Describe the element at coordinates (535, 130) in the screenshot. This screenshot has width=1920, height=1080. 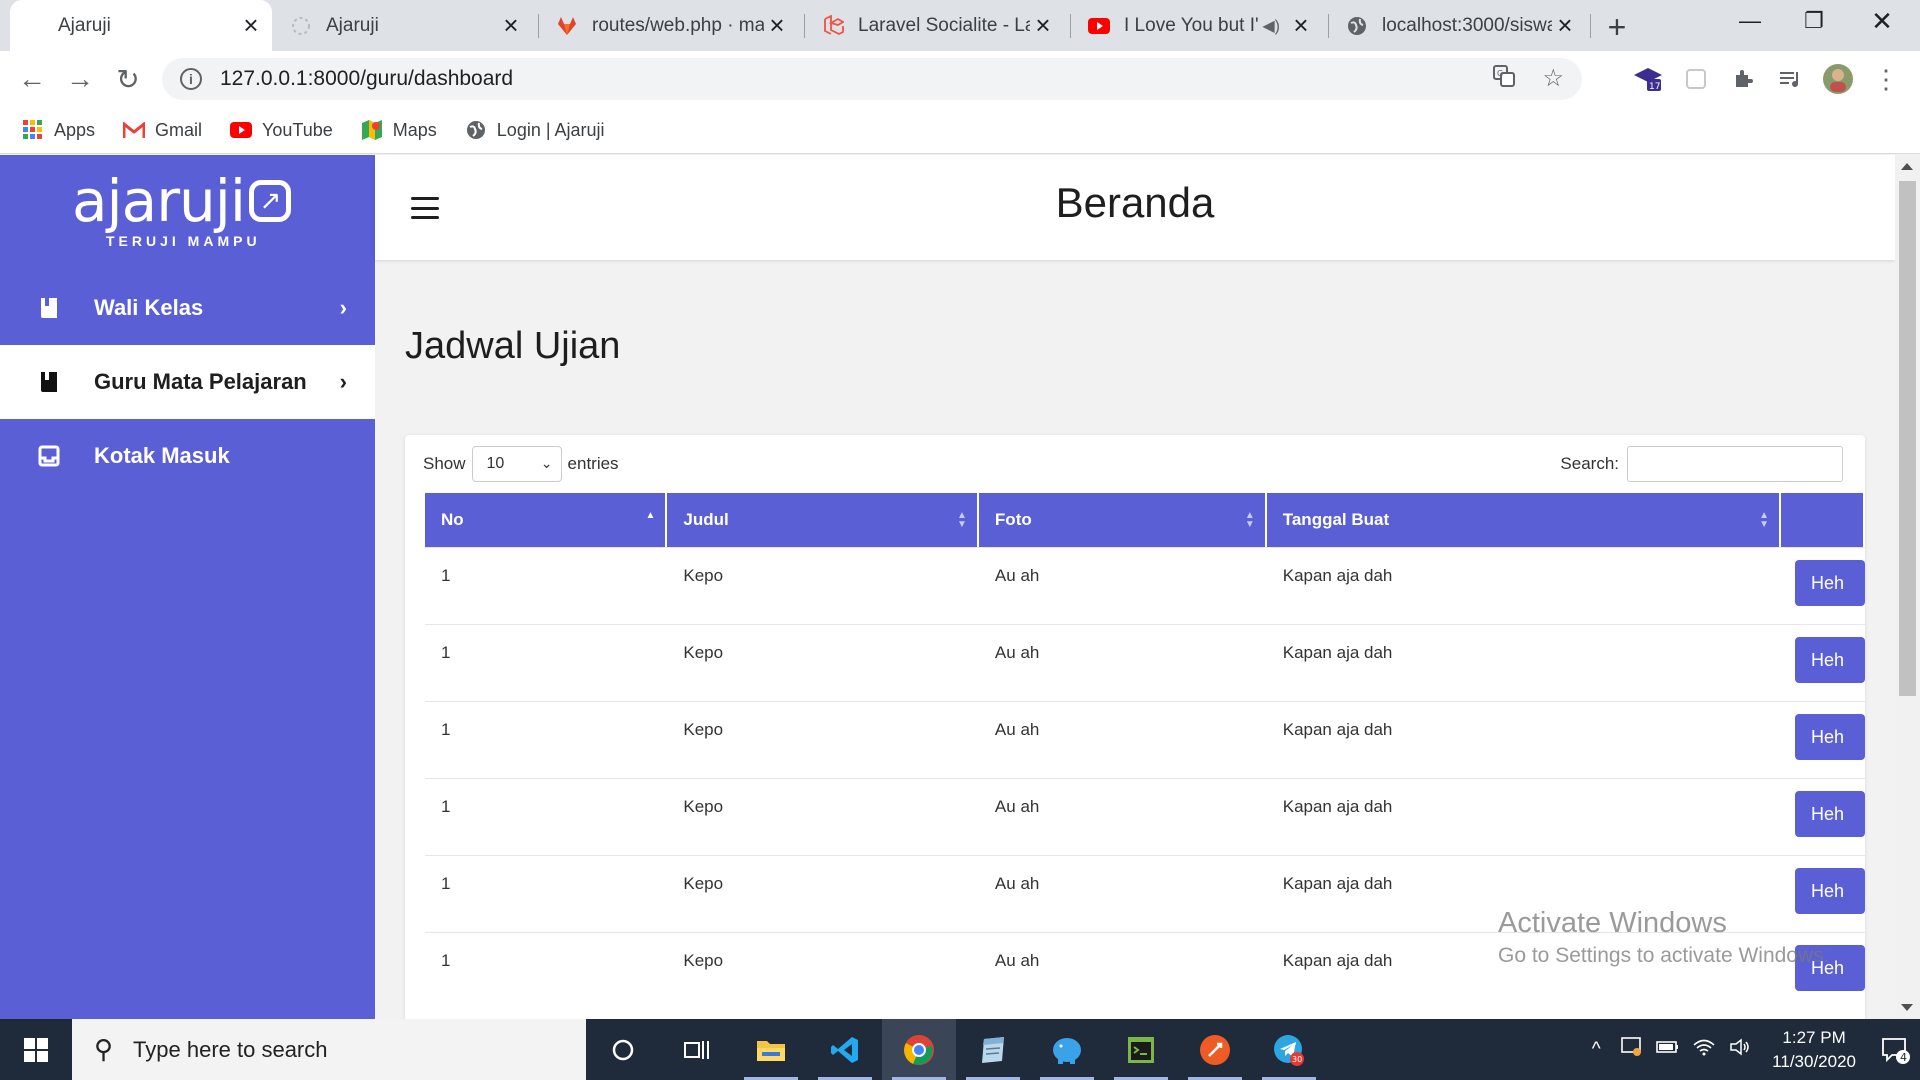
I see `bookmark-login-ajaruji: Login | Ajaruji` at that location.